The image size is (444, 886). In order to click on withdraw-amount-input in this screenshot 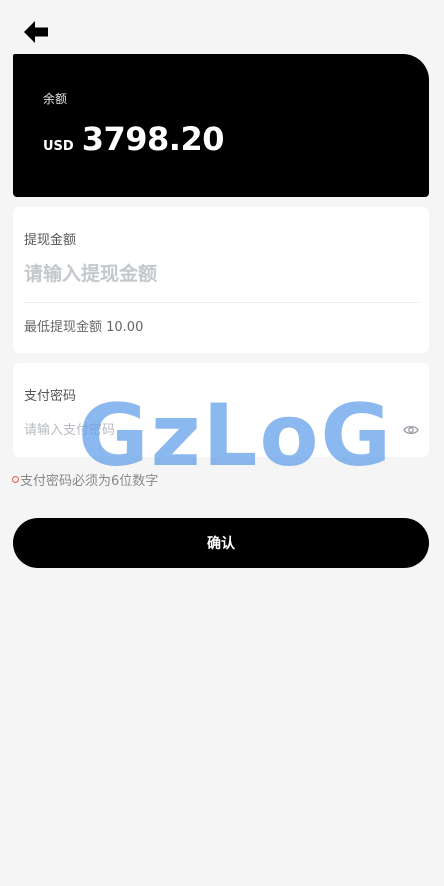, I will do `click(221, 274)`.